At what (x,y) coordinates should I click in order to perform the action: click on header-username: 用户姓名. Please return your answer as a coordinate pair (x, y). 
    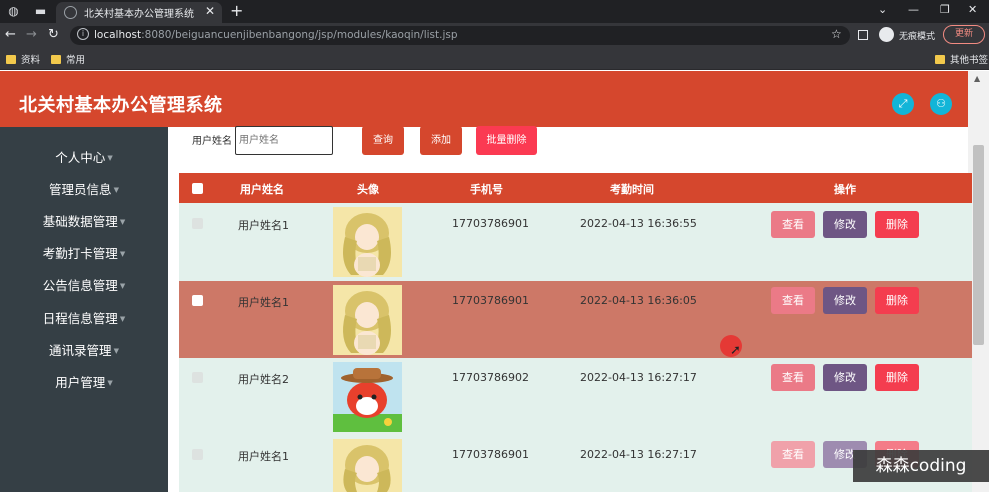
    Looking at the image, I should click on (262, 189).